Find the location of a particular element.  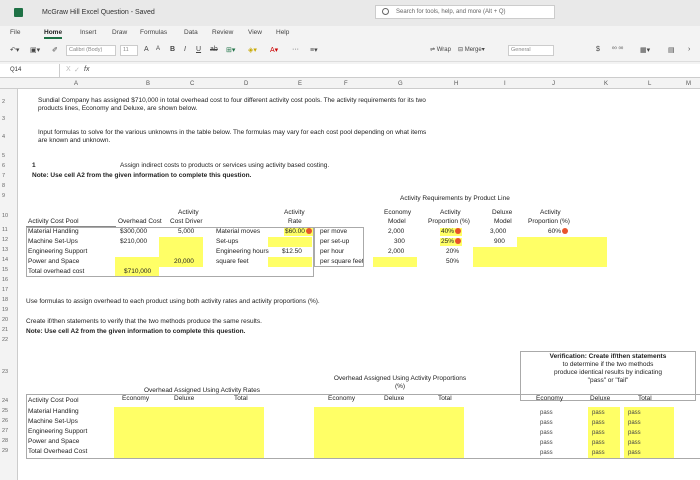

row-header: 5 is located at coordinates (3, 156).